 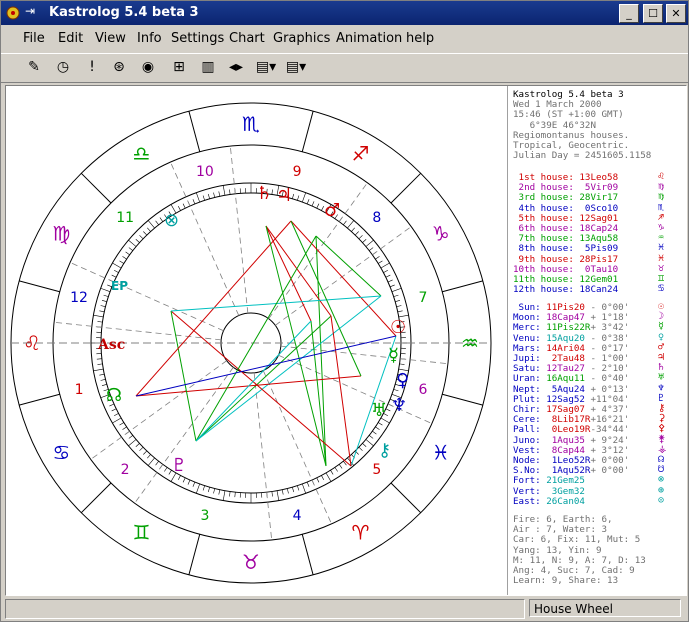 What do you see at coordinates (13, 13) in the screenshot?
I see `app-icon` at bounding box center [13, 13].